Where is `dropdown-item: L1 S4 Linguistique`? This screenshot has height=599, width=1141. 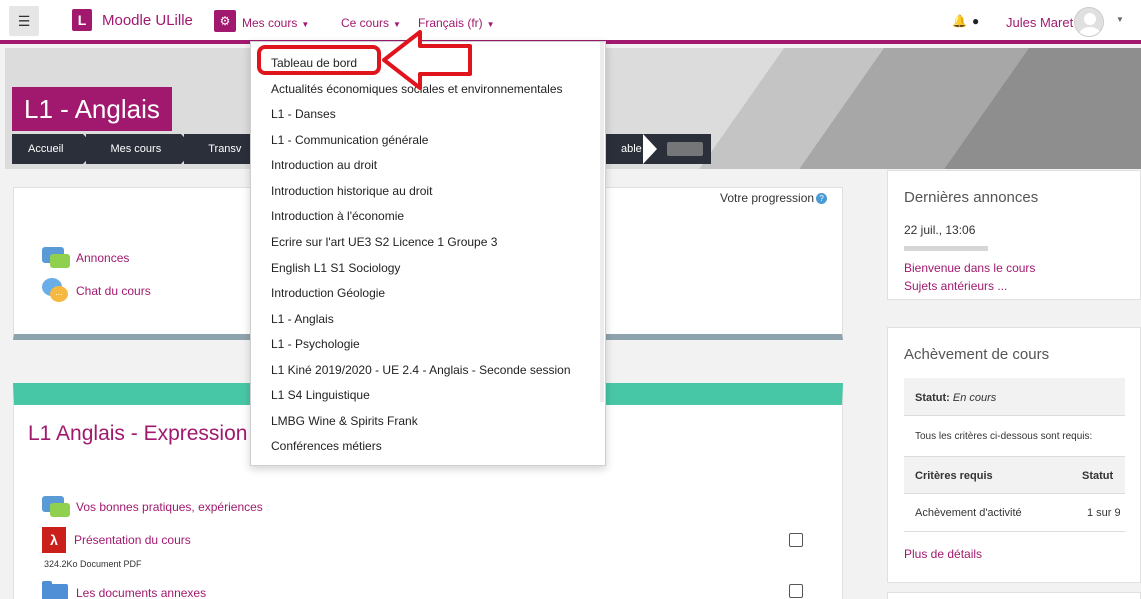 dropdown-item: L1 S4 Linguistique is located at coordinates (320, 395).